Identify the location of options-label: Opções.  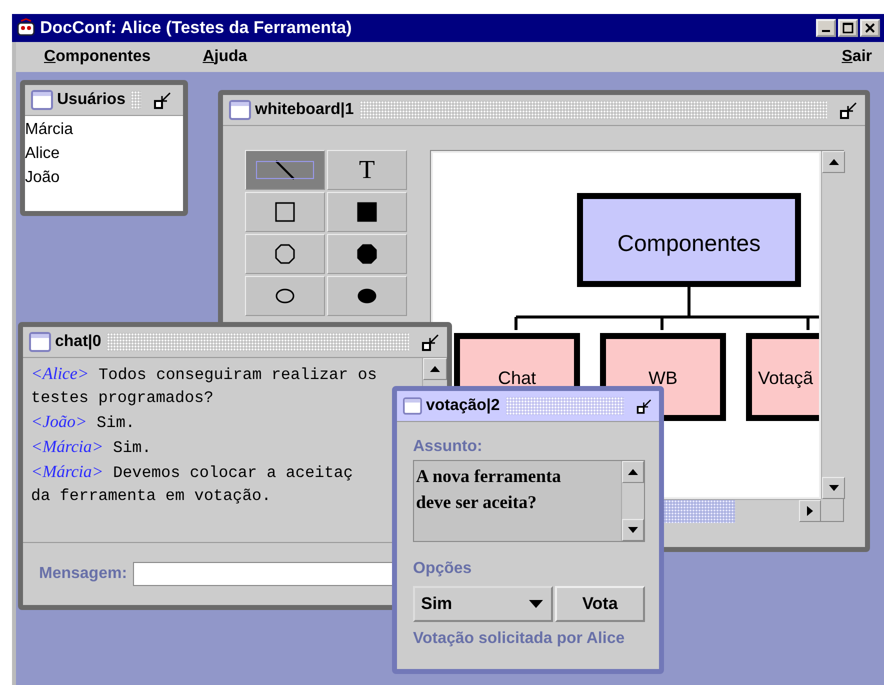
(443, 569).